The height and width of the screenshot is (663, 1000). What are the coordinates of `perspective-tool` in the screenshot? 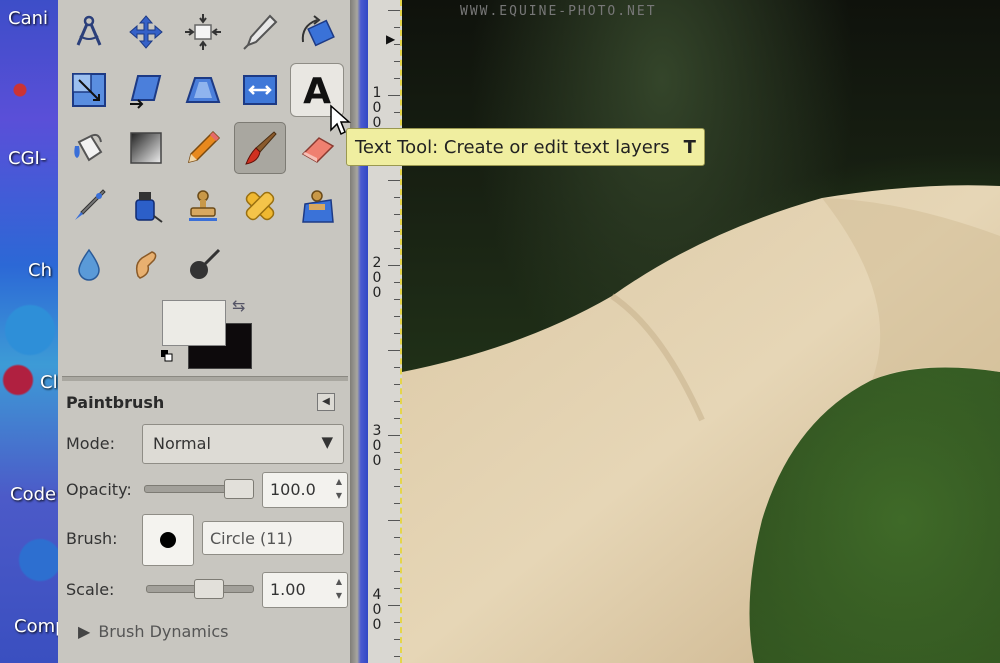 It's located at (203, 90).